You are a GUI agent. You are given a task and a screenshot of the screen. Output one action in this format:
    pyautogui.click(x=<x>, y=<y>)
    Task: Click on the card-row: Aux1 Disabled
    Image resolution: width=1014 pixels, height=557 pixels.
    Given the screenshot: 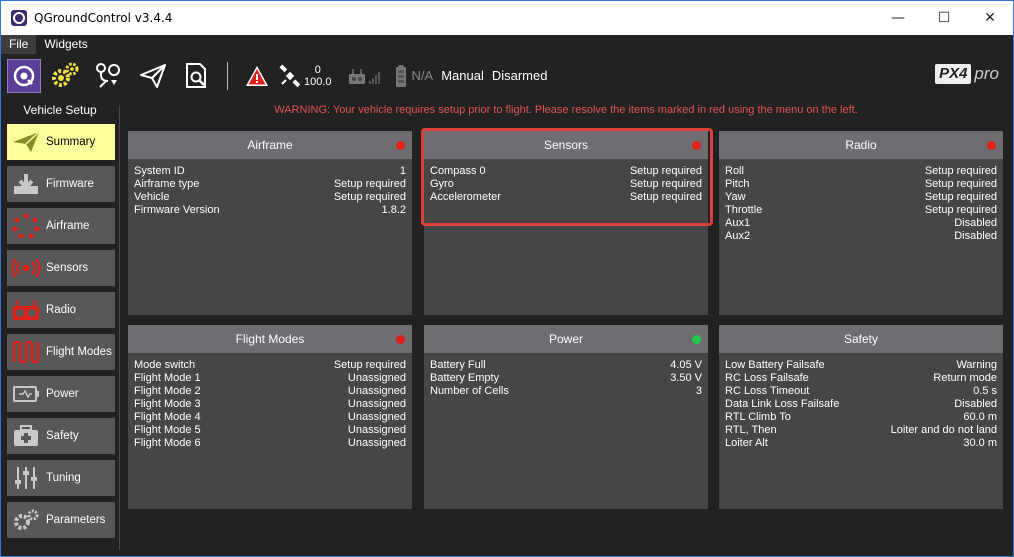 What is the action you would take?
    pyautogui.click(x=861, y=223)
    